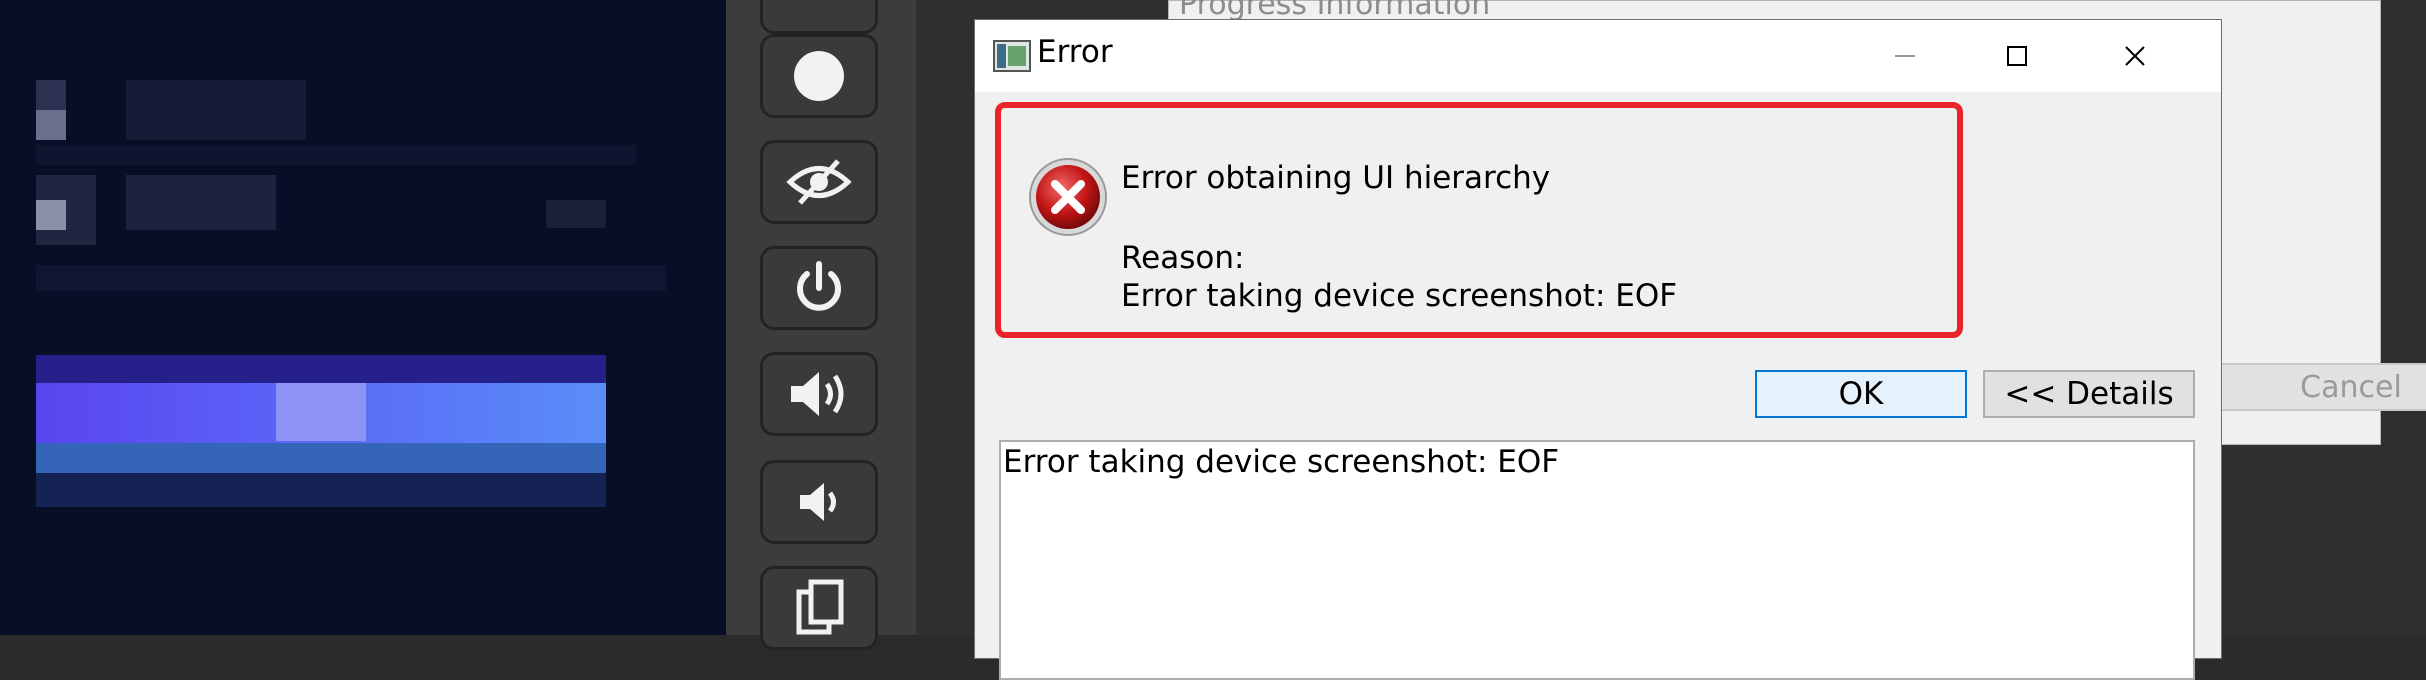 The height and width of the screenshot is (680, 2426). What do you see at coordinates (1399, 296) in the screenshot?
I see `reason-text: Error taking device screenshot: EOF` at bounding box center [1399, 296].